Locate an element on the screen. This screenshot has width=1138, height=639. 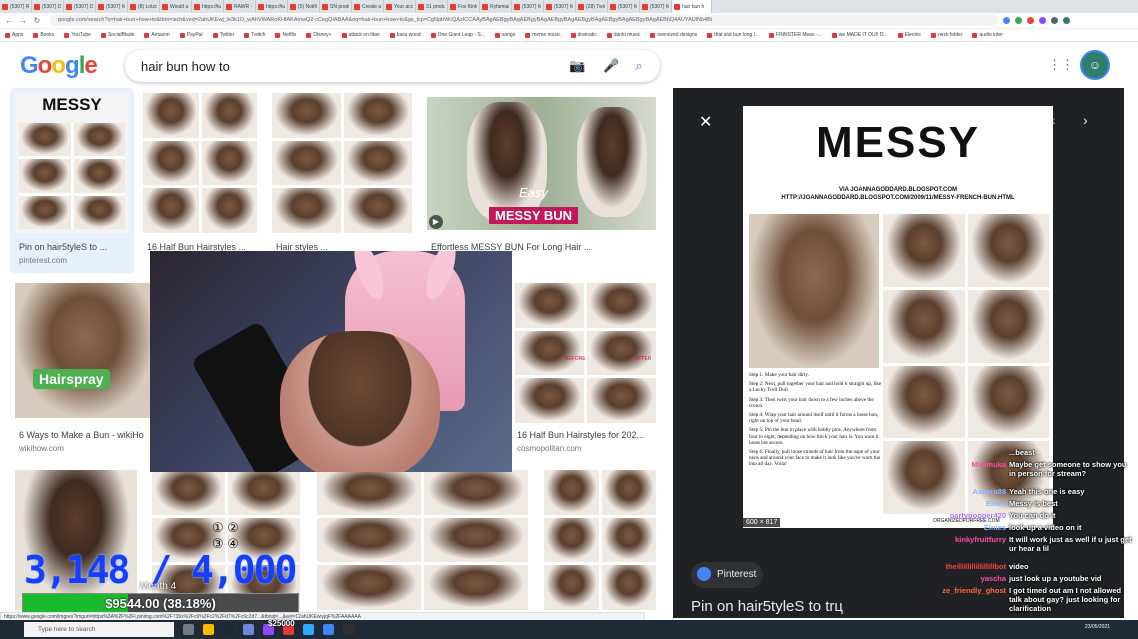
bookmark-item: attack on titan is located at coordinates (361, 35).